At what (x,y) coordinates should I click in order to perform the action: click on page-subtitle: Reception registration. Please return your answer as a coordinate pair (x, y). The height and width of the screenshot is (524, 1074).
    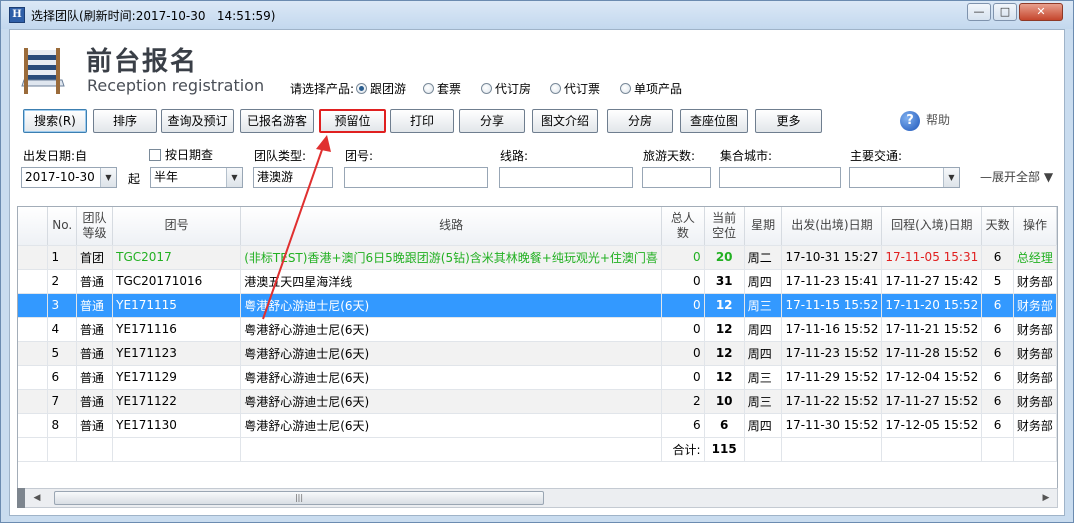
    Looking at the image, I should click on (176, 85).